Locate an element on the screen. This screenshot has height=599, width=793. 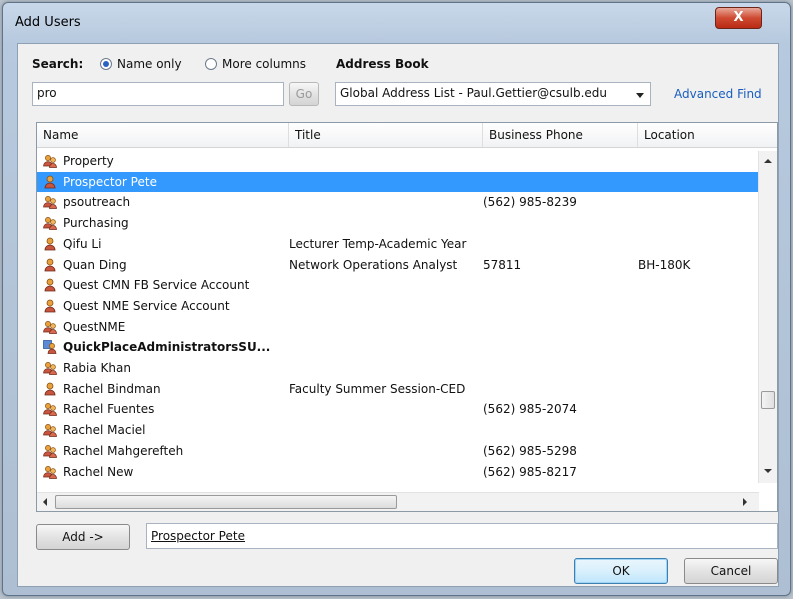
list-item: Property is located at coordinates (398, 161).